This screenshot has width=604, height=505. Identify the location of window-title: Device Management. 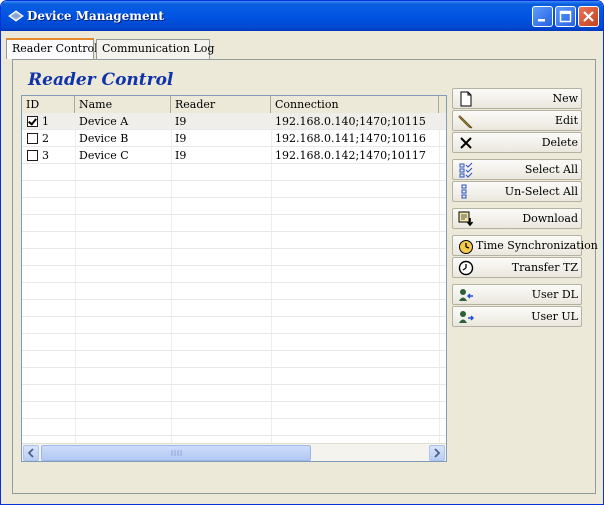
(95, 16).